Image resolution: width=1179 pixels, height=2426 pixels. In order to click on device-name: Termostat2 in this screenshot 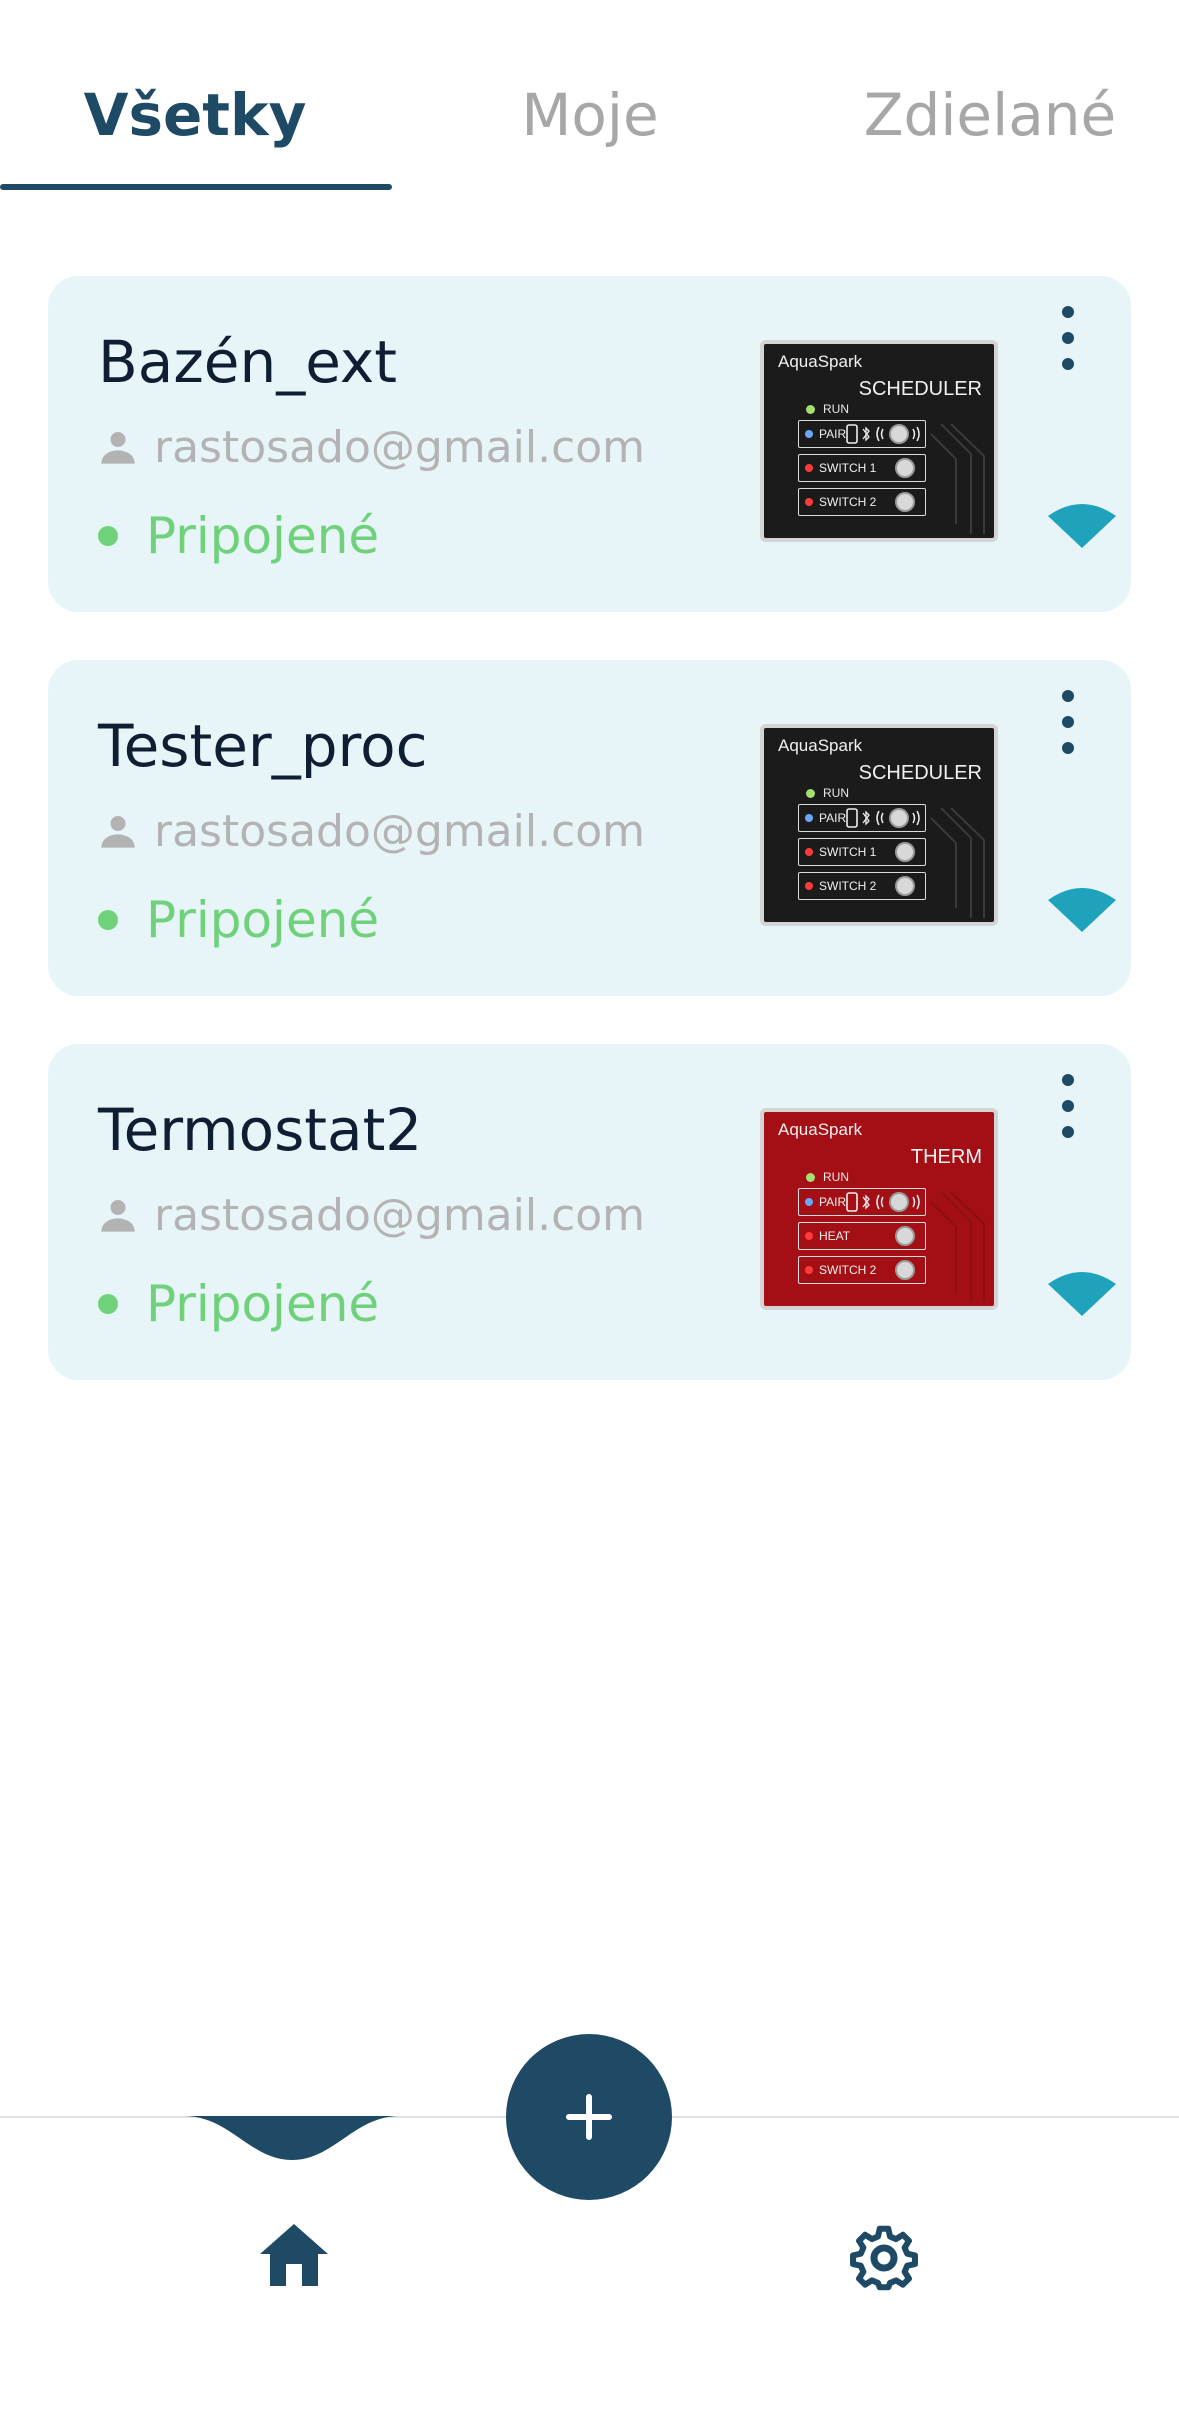, I will do `click(260, 1130)`.